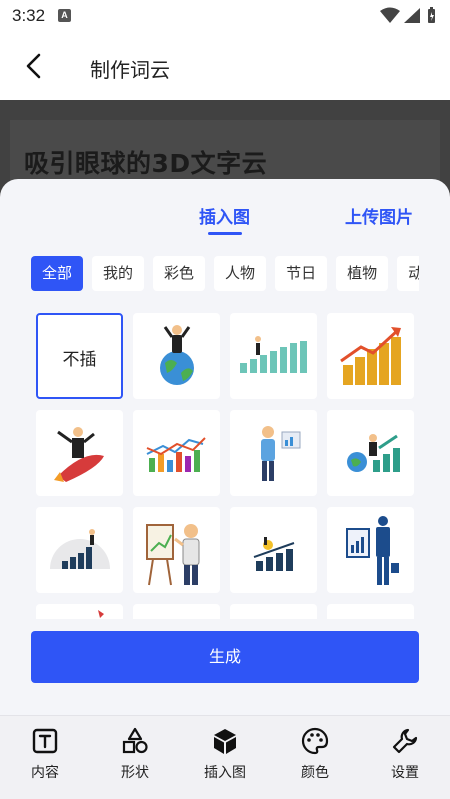 The image size is (450, 799). Describe the element at coordinates (225, 741) in the screenshot. I see `cube-icon` at that location.